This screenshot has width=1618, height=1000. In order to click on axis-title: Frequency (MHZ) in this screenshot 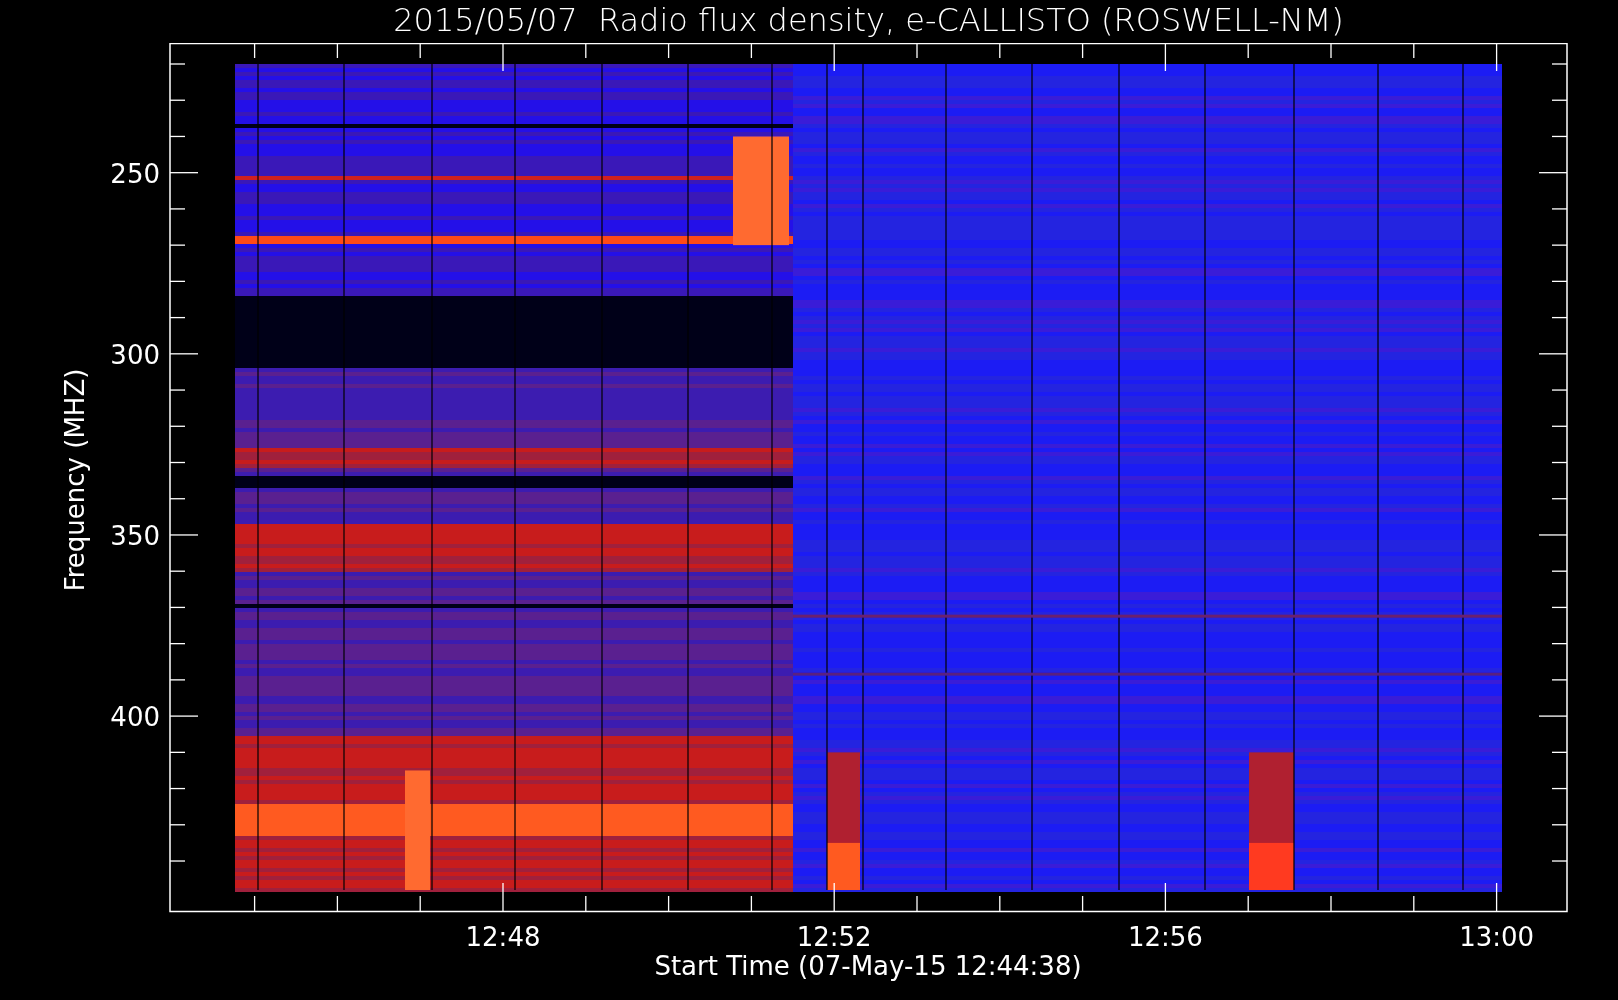, I will do `click(75, 480)`.